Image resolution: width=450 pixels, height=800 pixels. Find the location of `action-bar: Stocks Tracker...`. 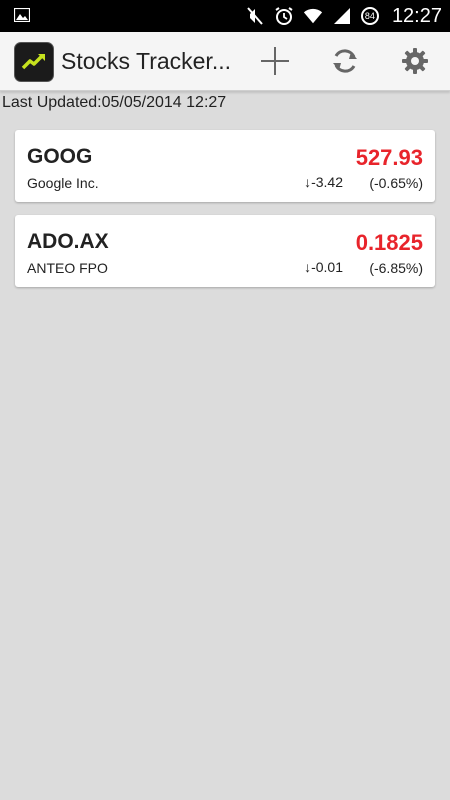

action-bar: Stocks Tracker... is located at coordinates (225, 61).